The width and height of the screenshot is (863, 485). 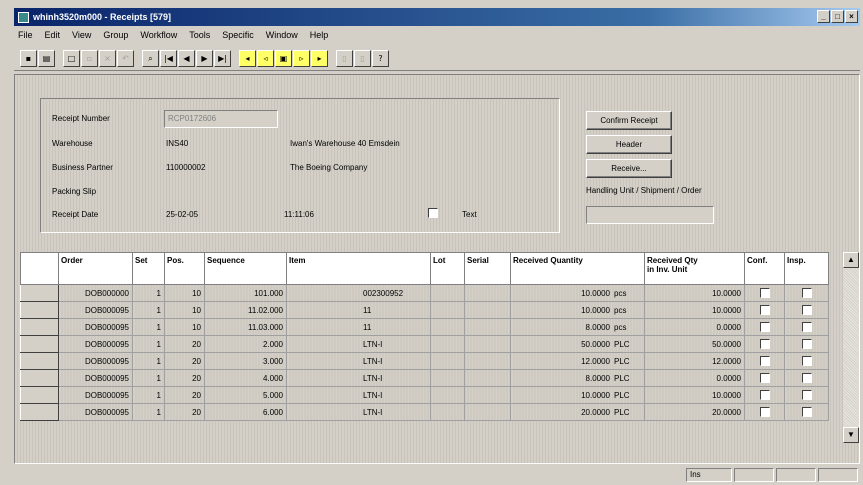 What do you see at coordinates (694, 361) in the screenshot?
I see `cell-received-qty-inv-unit: 12.0000` at bounding box center [694, 361].